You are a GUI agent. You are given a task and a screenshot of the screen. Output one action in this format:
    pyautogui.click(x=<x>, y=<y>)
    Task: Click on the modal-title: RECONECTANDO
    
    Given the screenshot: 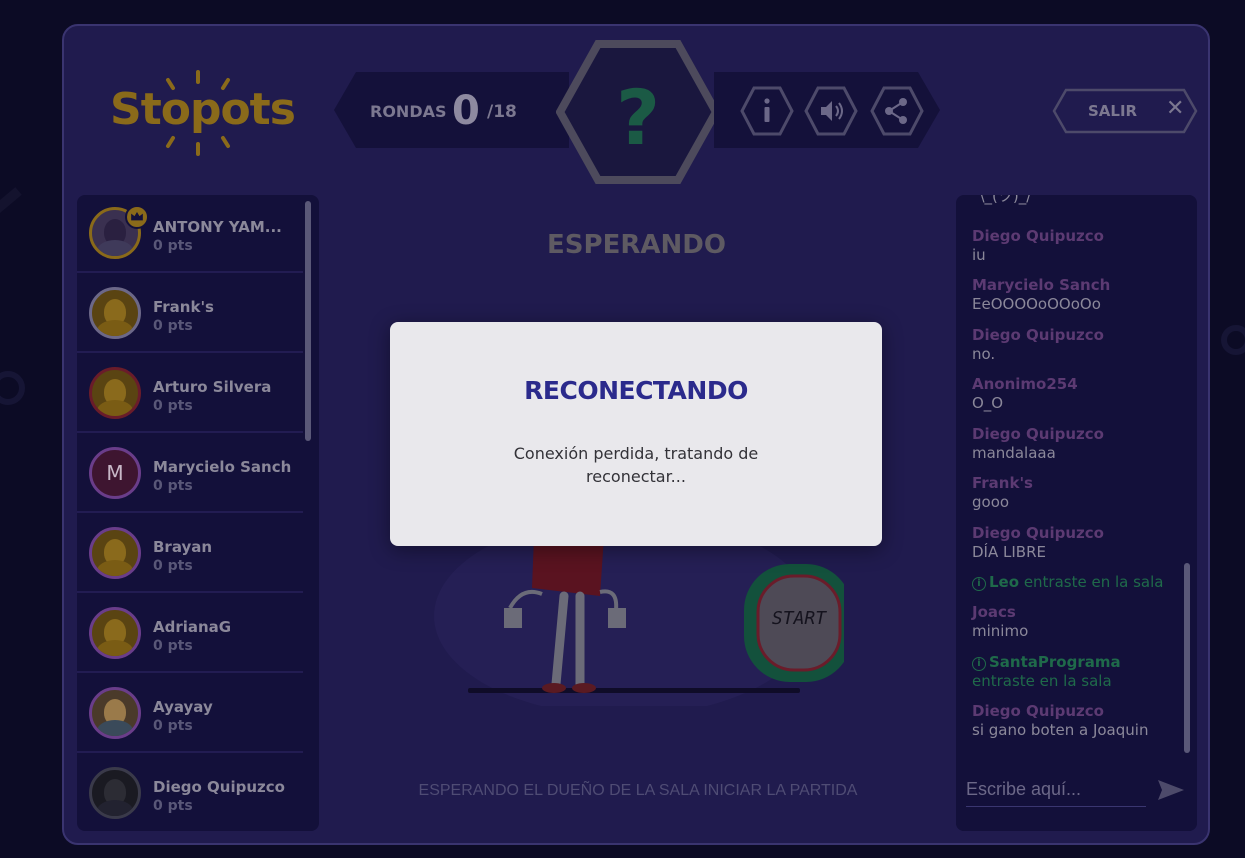 What is the action you would take?
    pyautogui.click(x=636, y=390)
    